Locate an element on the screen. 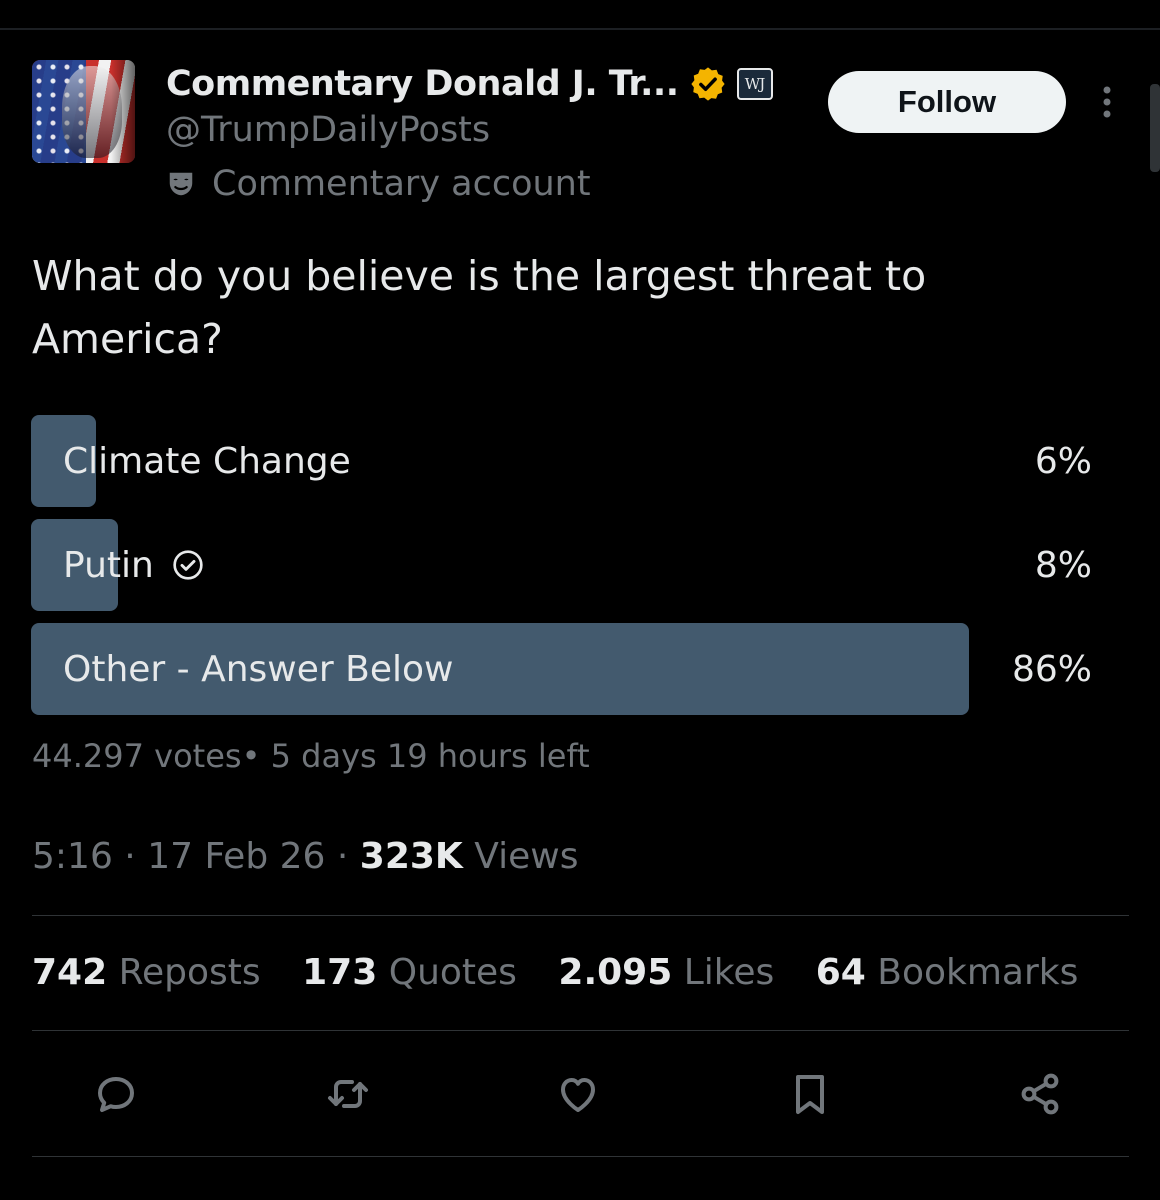 This screenshot has height=1200, width=1160. poll-option-label: Putin is located at coordinates (133, 565).